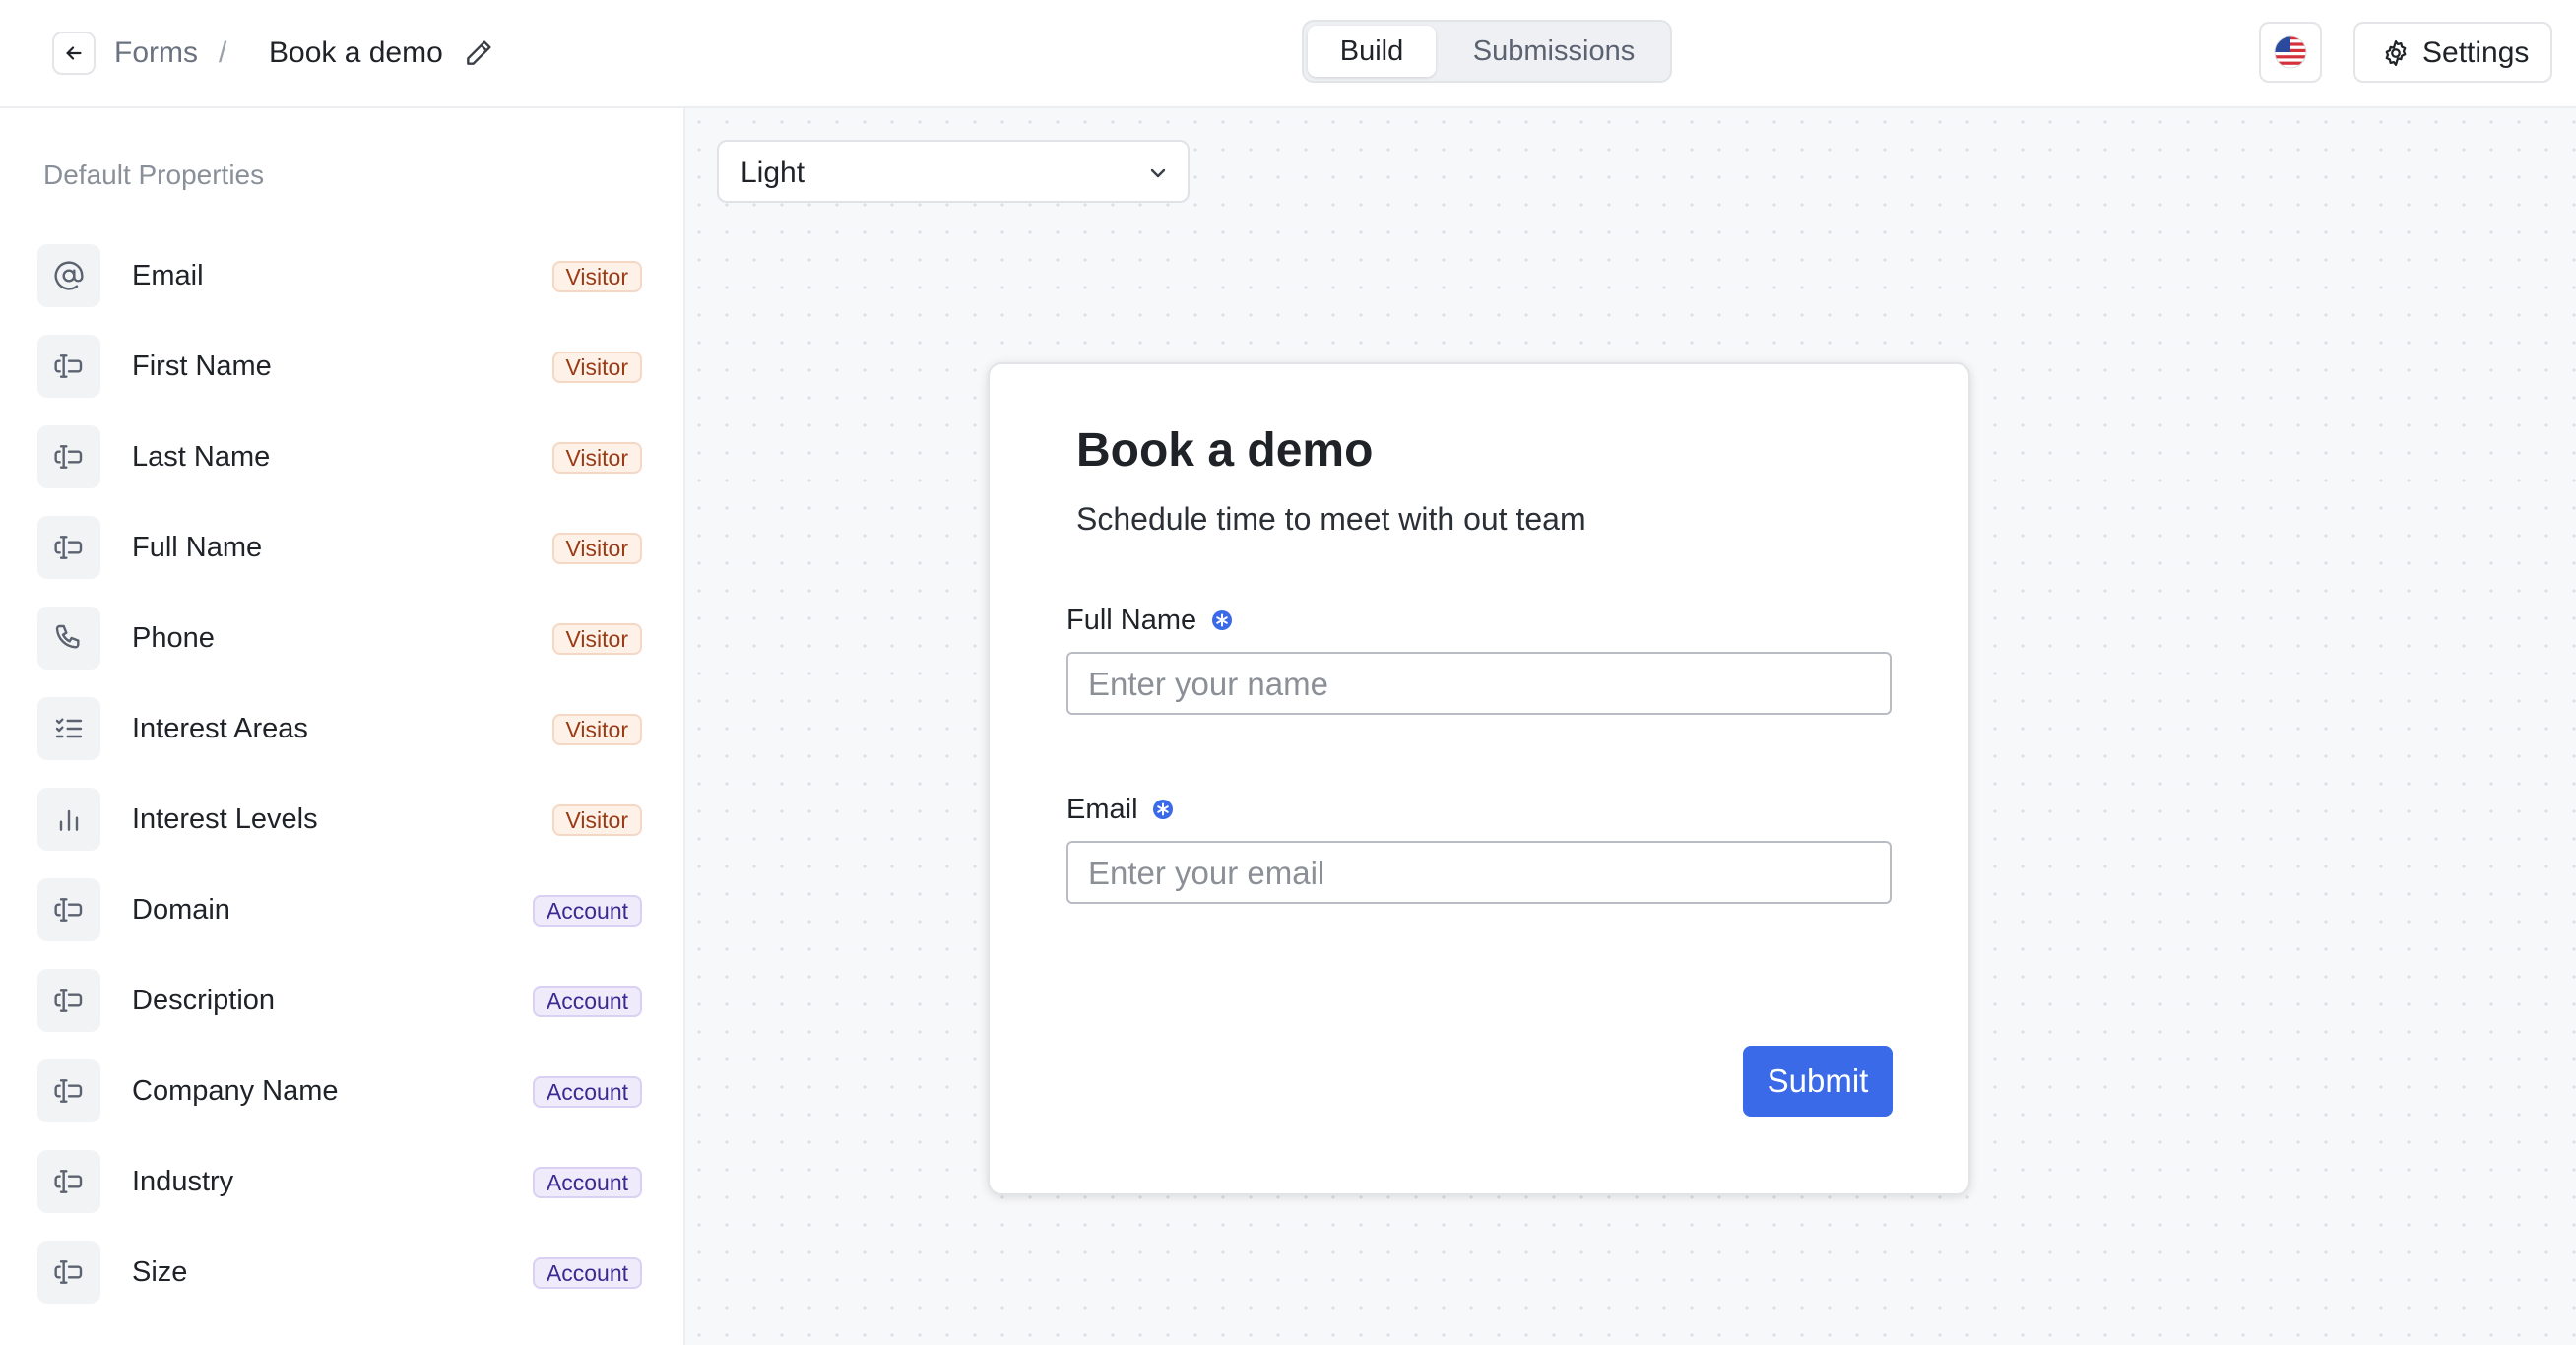  Describe the element at coordinates (1372, 52) in the screenshot. I see `tab-build: Build` at that location.